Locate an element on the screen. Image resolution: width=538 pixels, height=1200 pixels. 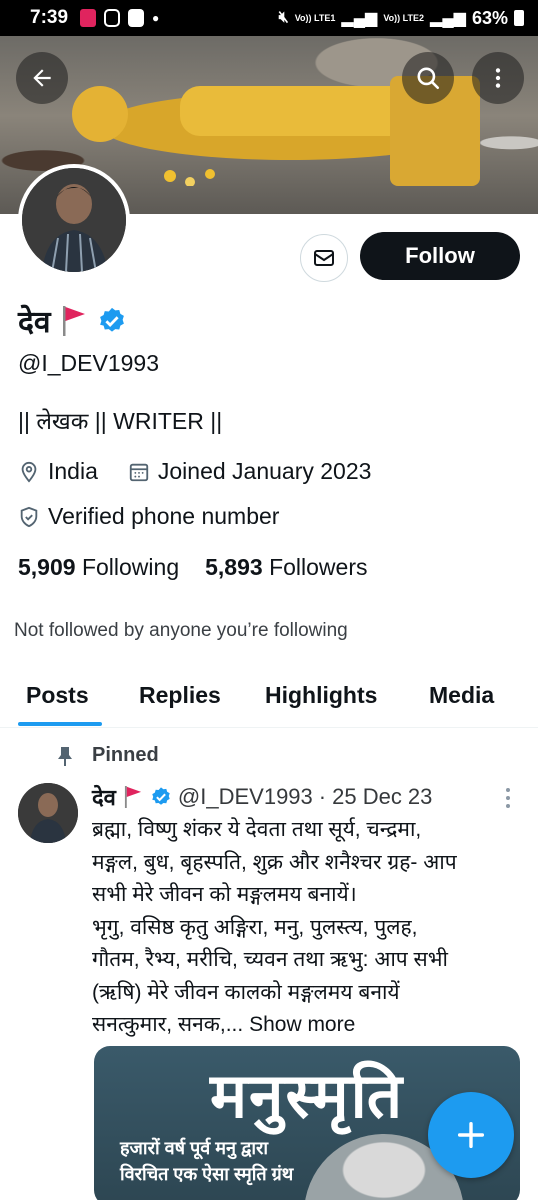
profile-handle: @I_DEV1993 is located at coordinates (88, 363).